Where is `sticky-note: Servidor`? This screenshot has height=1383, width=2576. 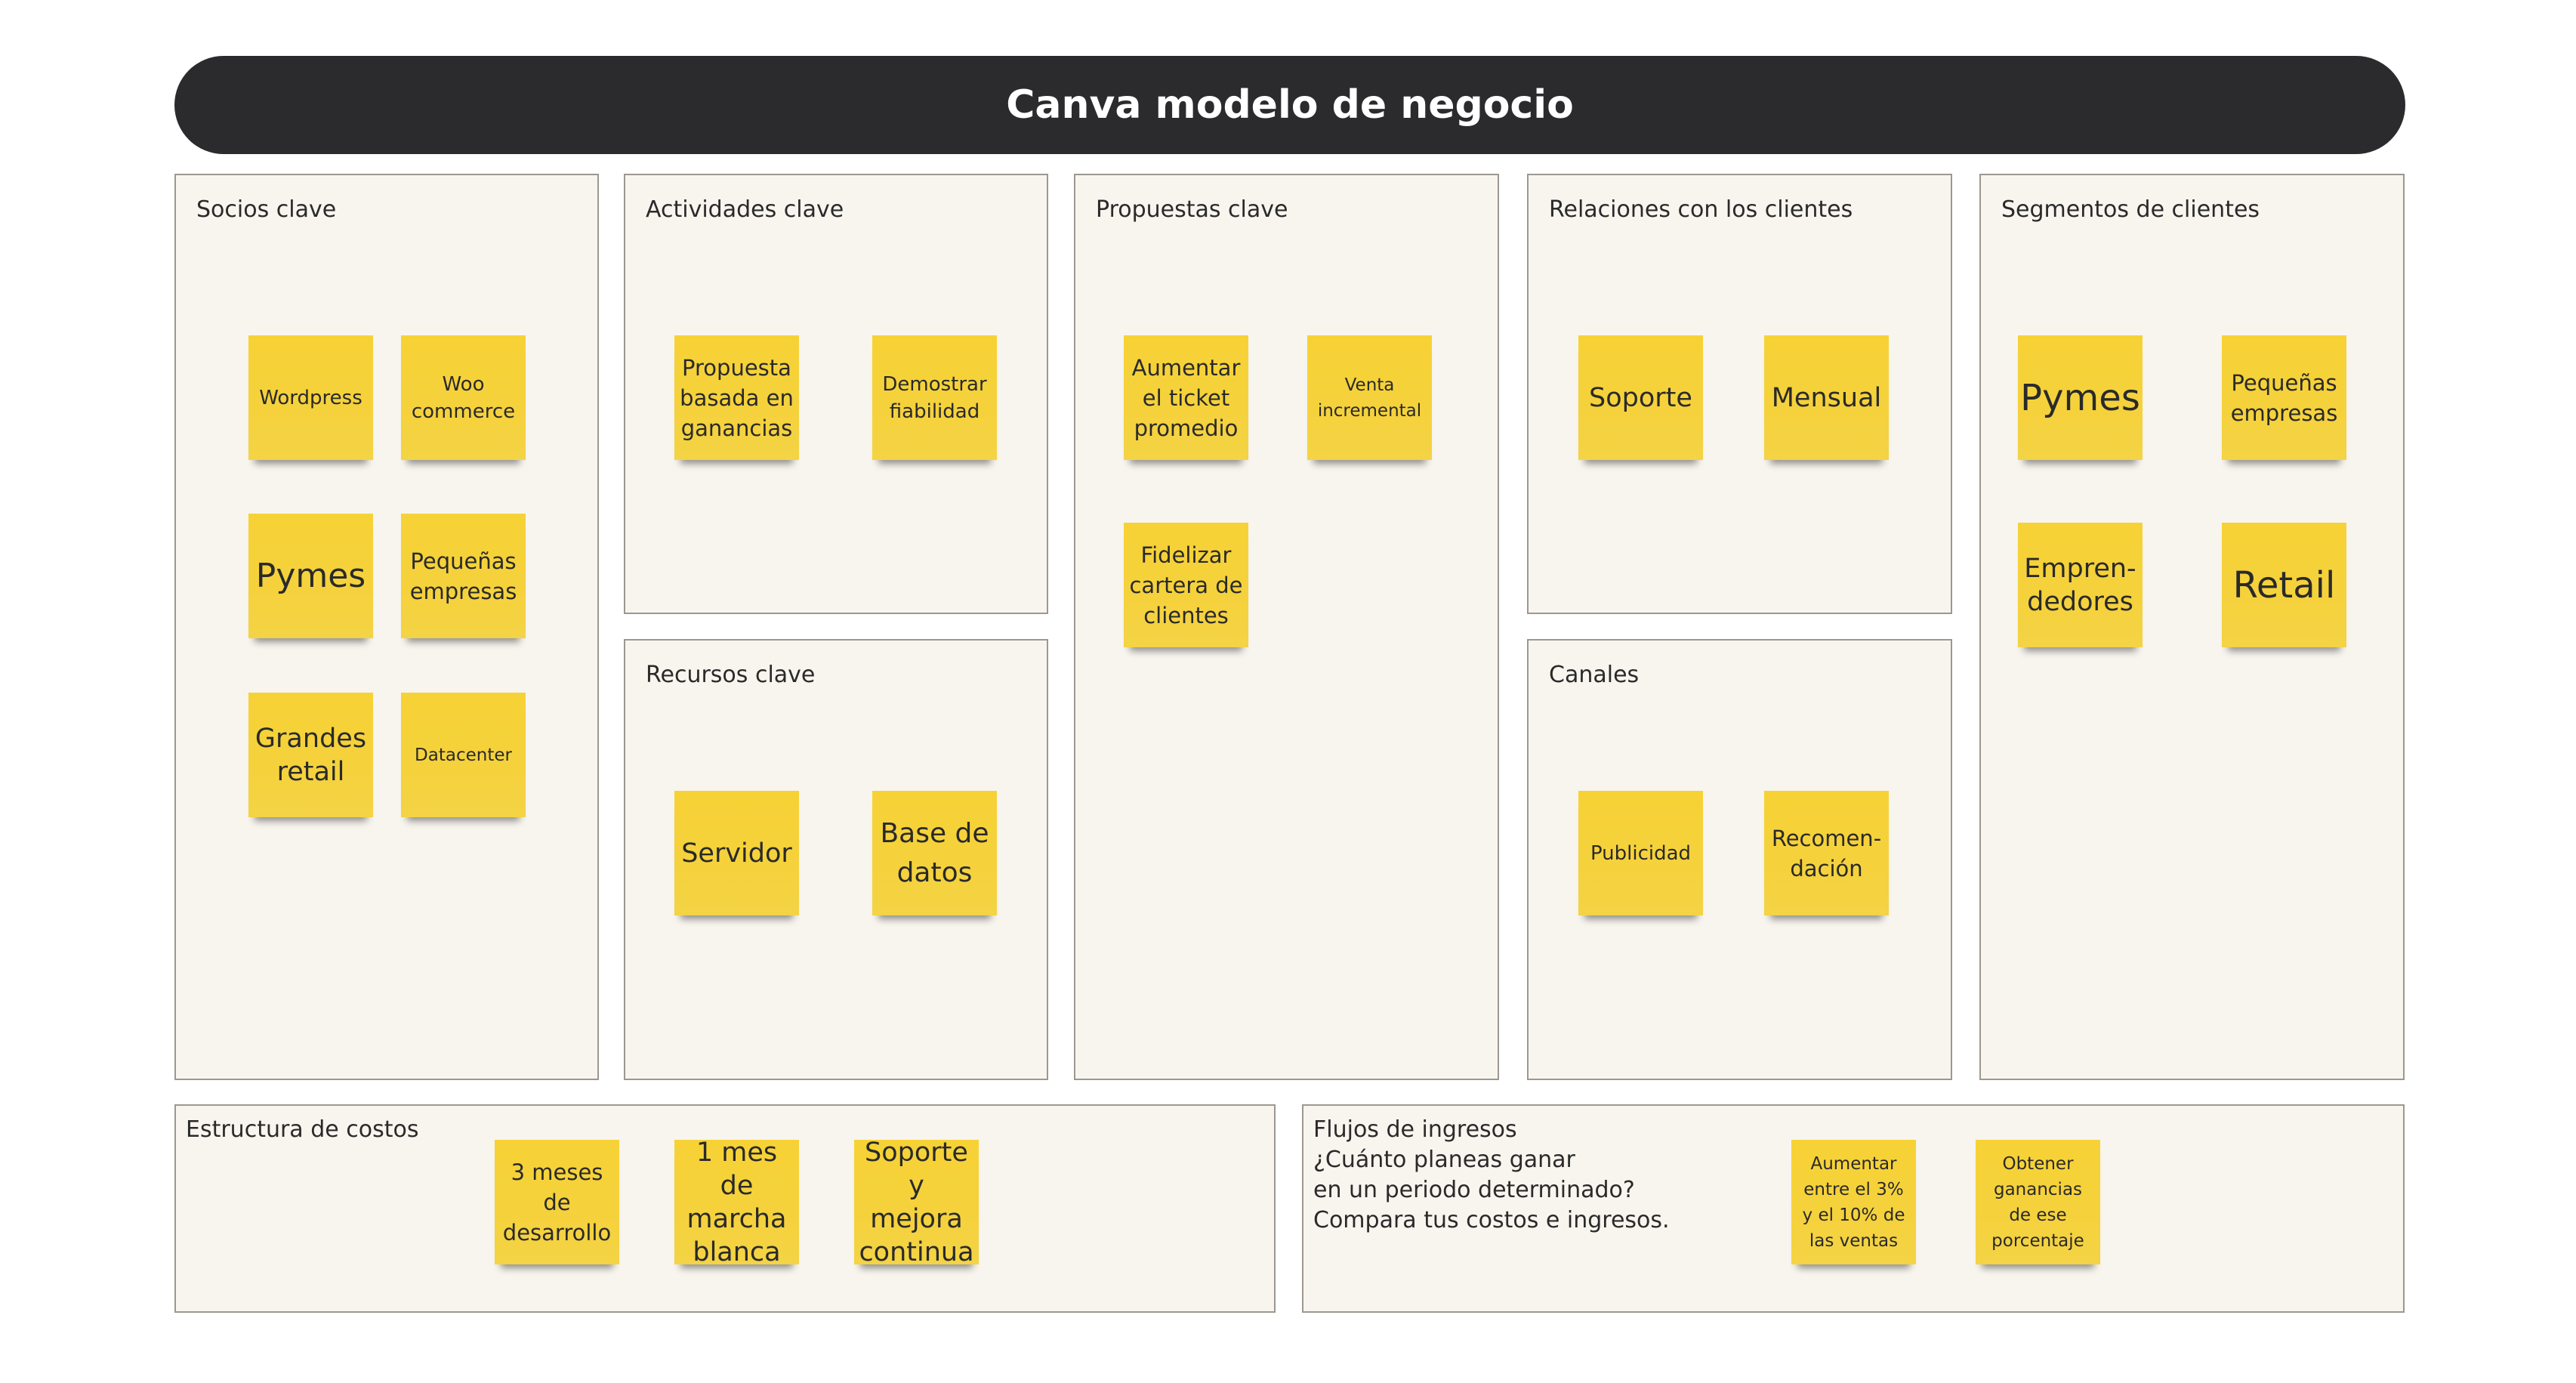 sticky-note: Servidor is located at coordinates (736, 853).